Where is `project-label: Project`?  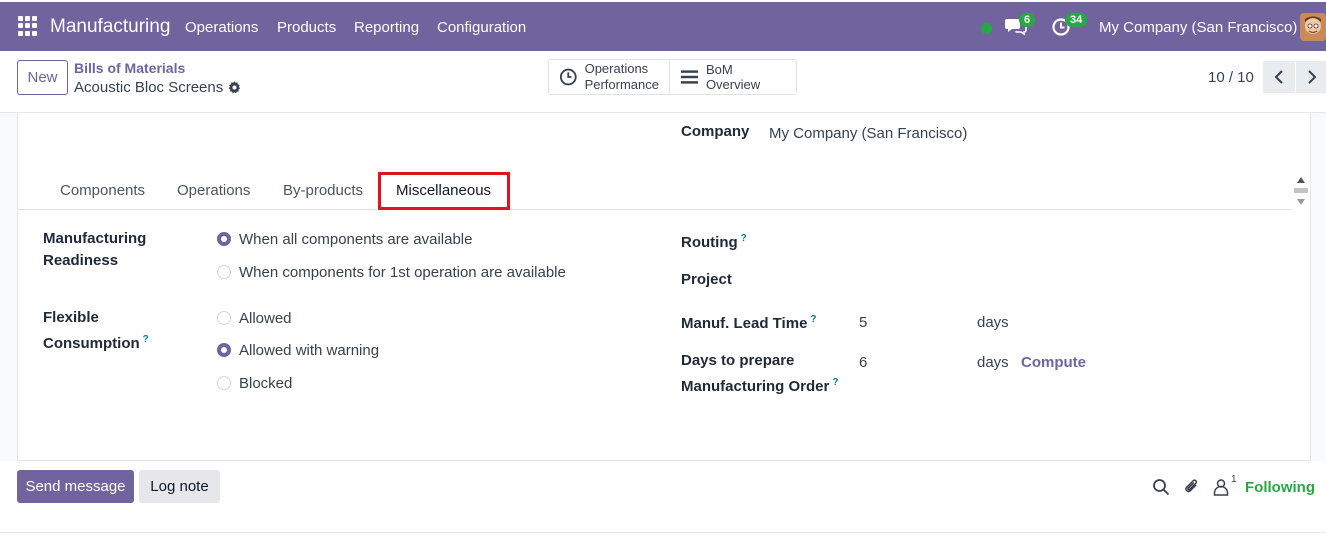
project-label: Project is located at coordinates (706, 279).